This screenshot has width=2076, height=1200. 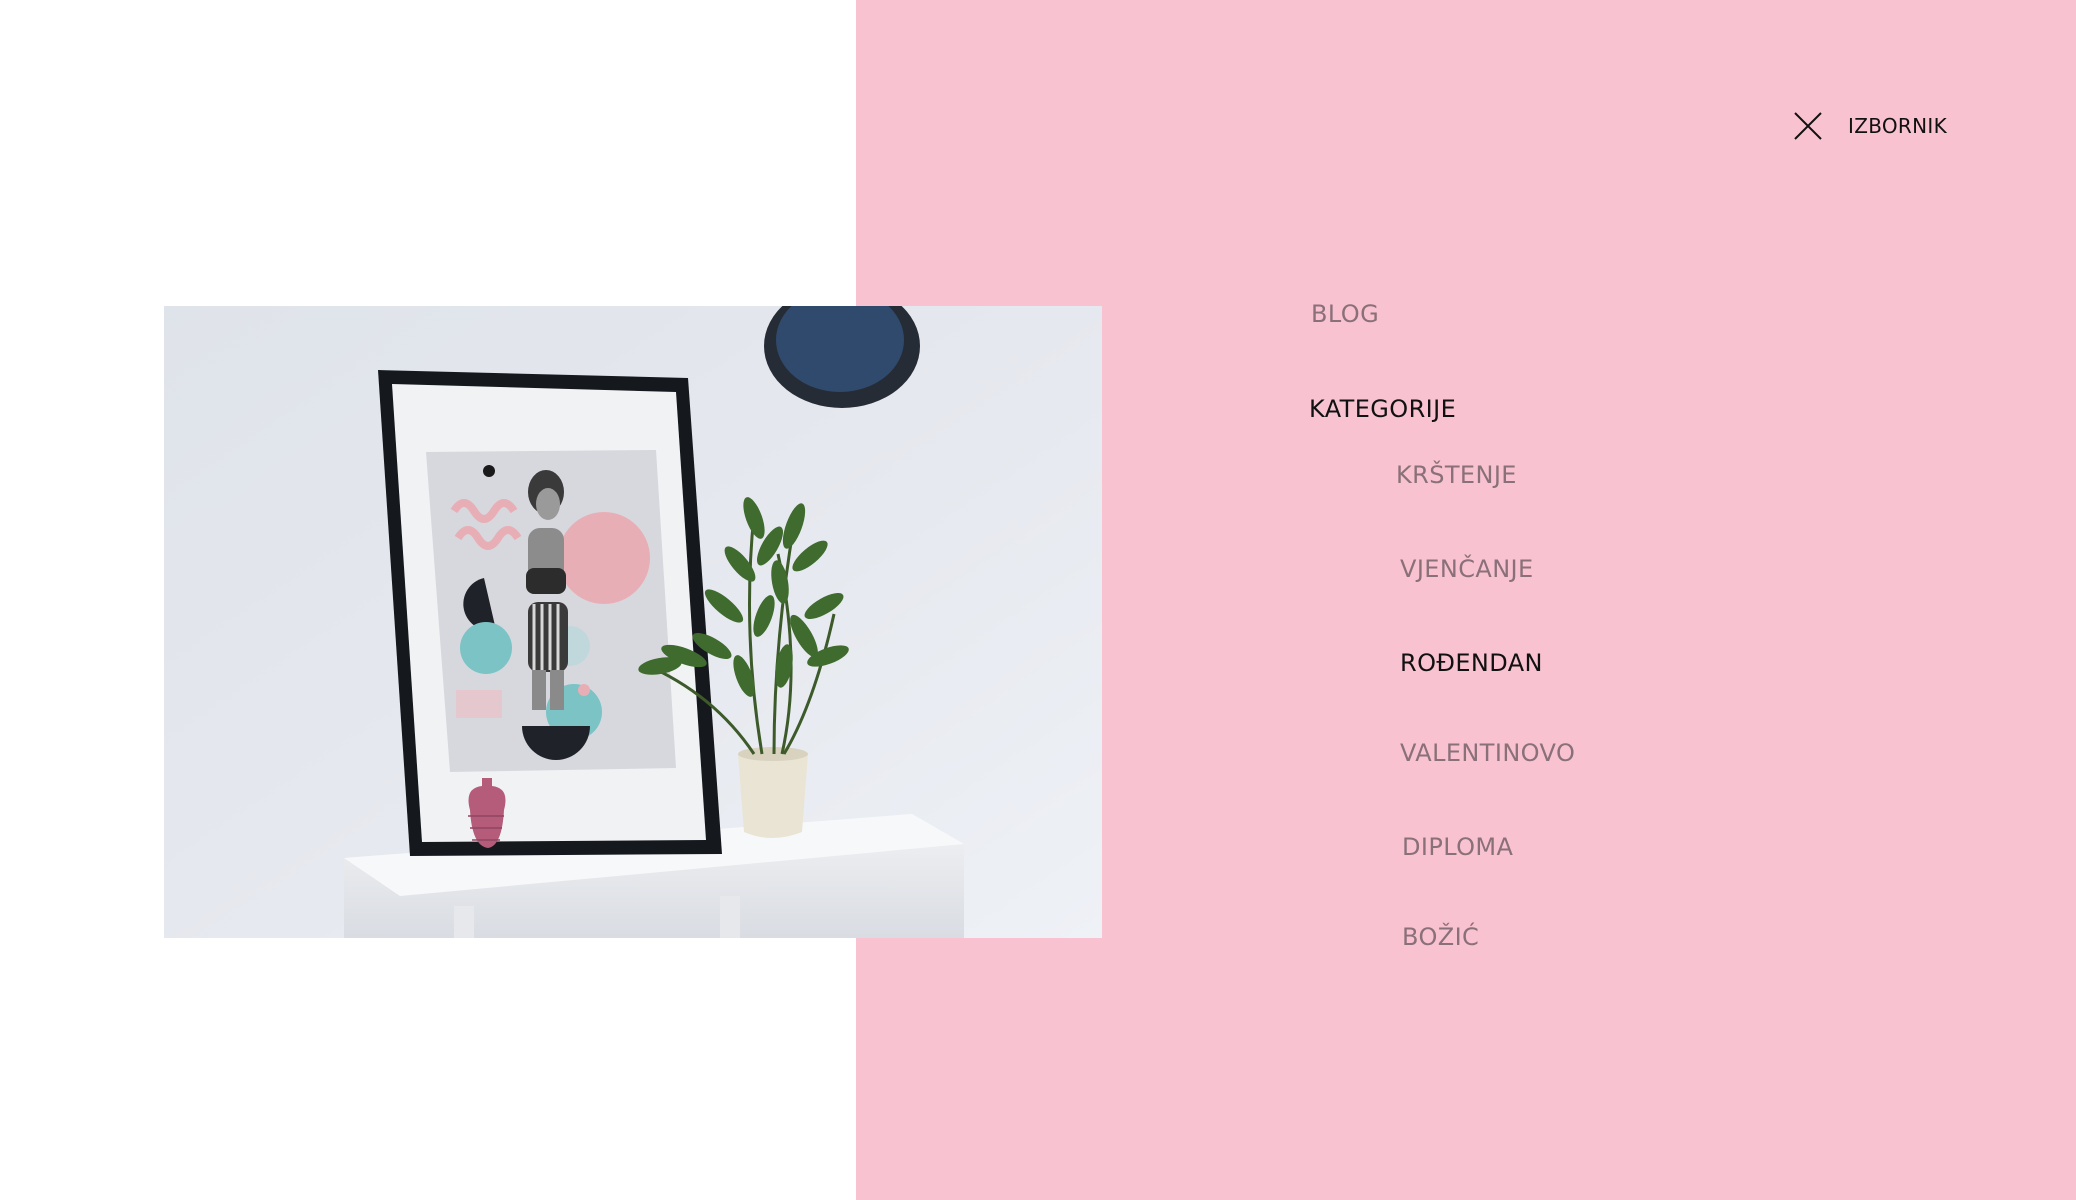 I want to click on nav-kategorije: KATEGORIJE, so click(x=1382, y=409).